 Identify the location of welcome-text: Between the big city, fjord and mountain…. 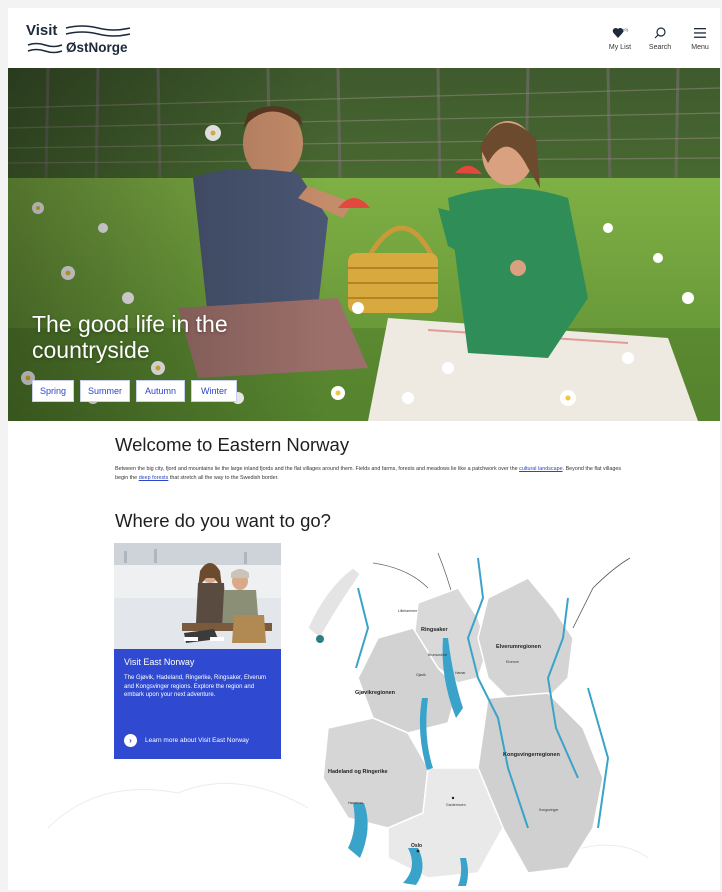
(375, 474).